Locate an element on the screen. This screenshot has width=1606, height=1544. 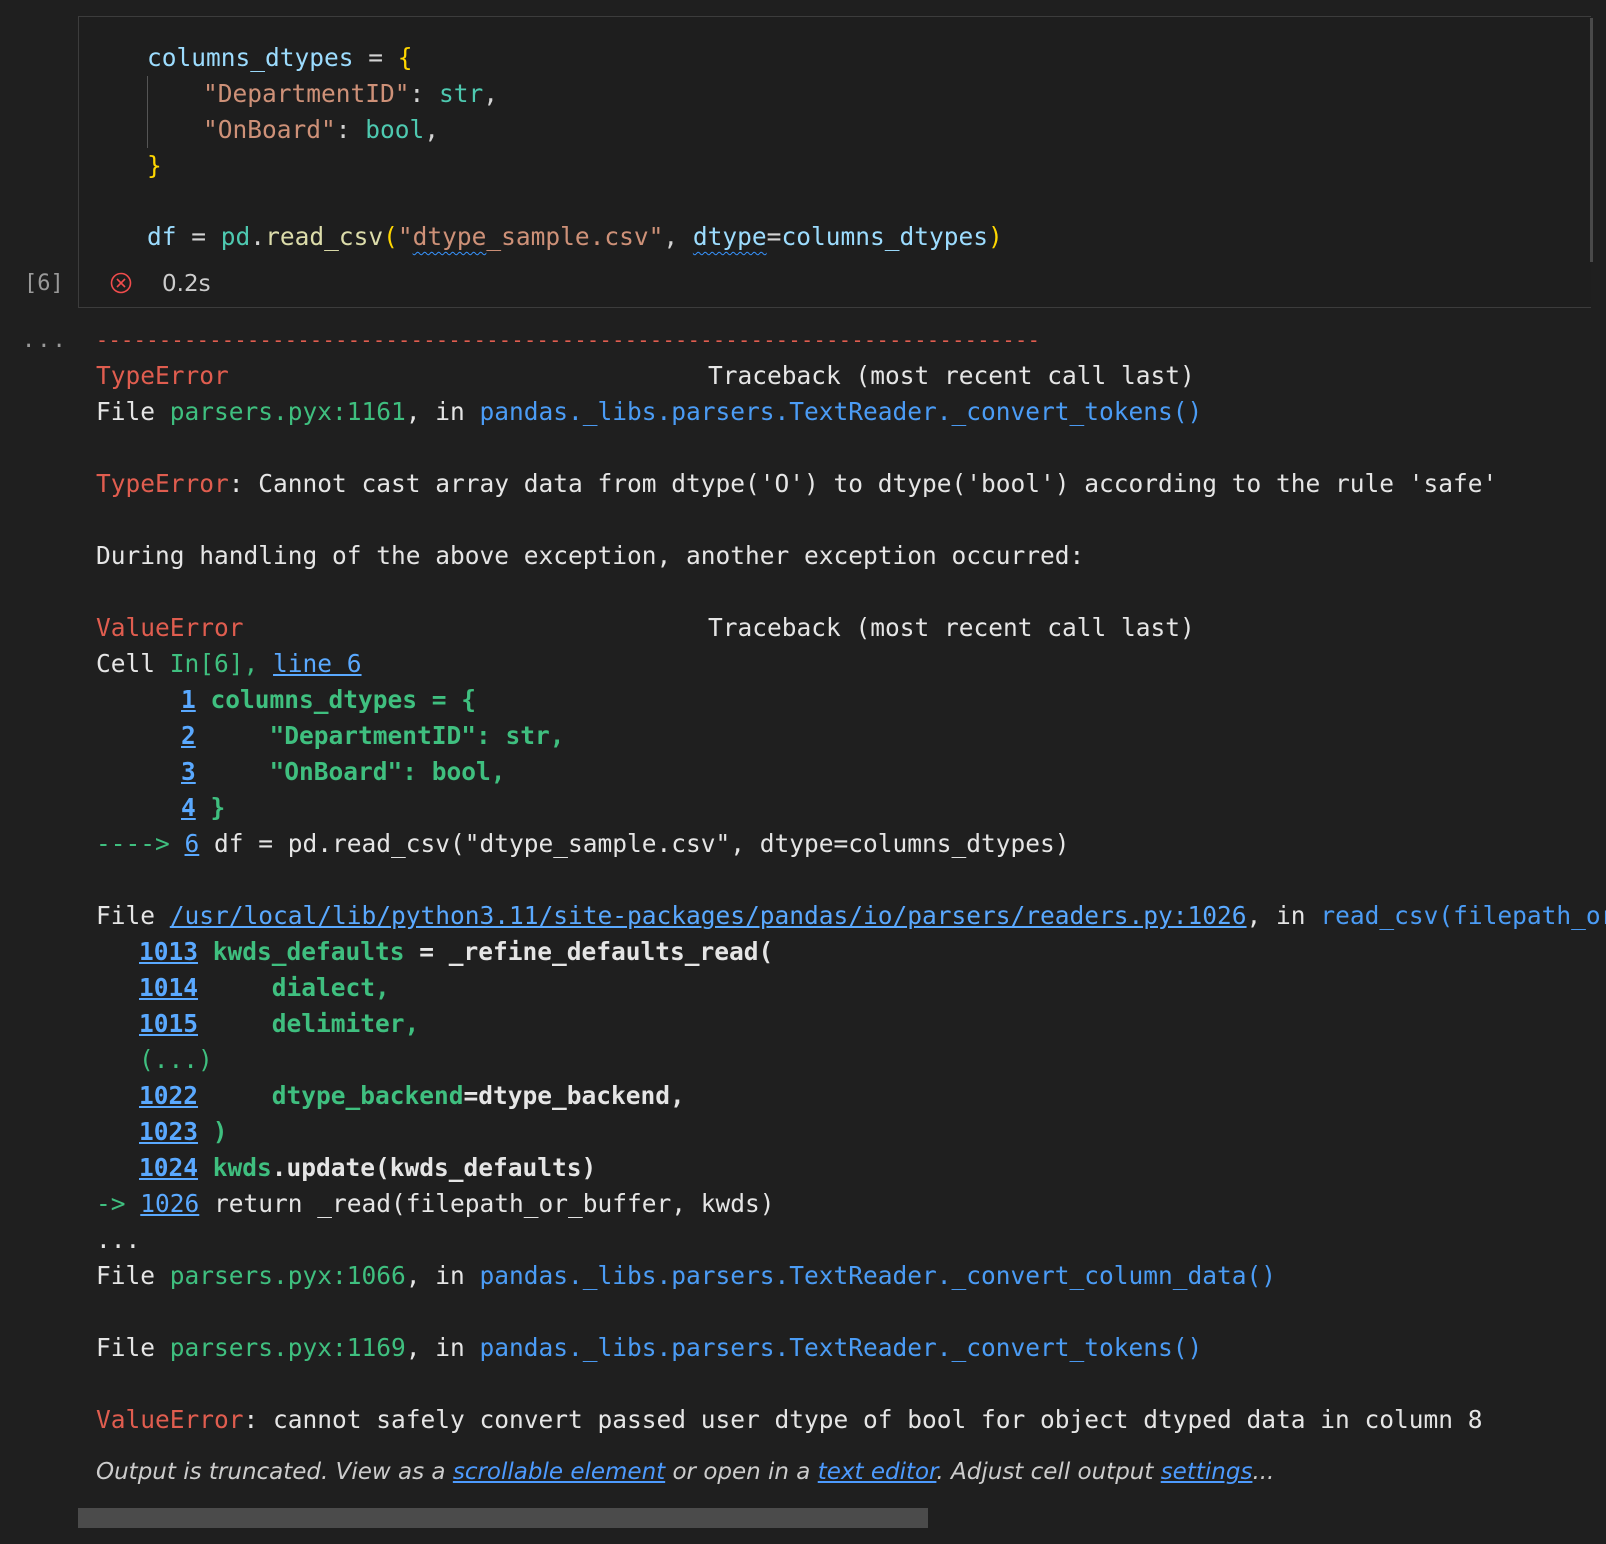
text-editor-link: text editor is located at coordinates (877, 1472).